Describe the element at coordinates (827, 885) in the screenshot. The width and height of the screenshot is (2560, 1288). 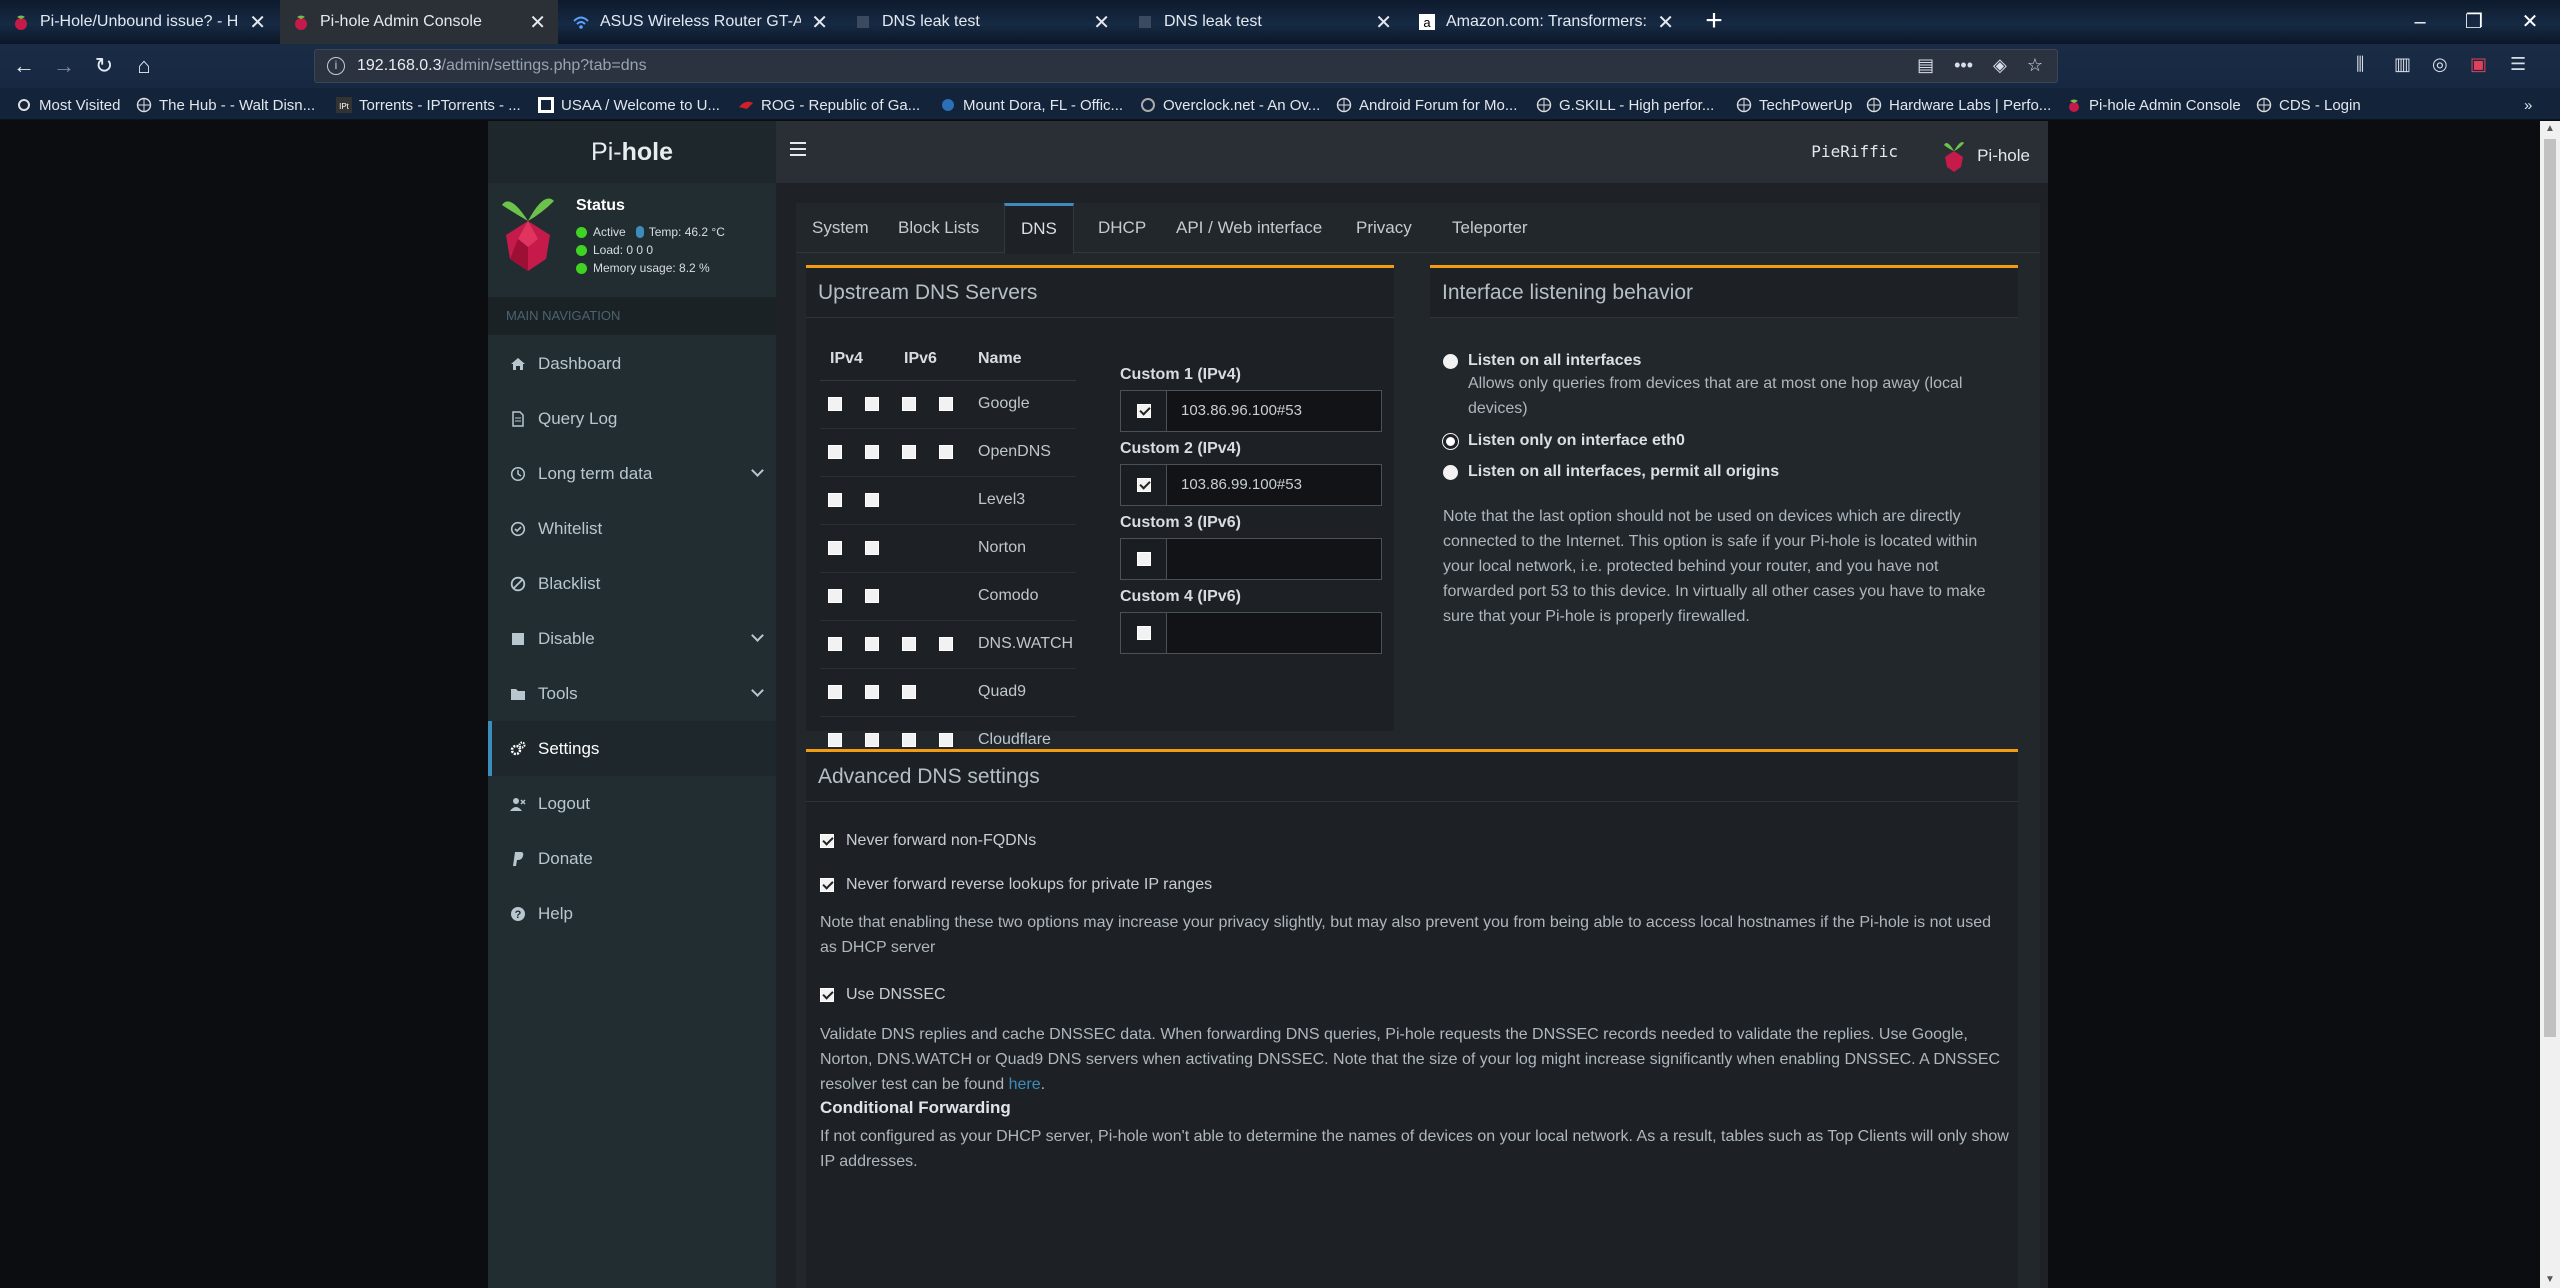
I see `bogus-priv-checkbox` at that location.